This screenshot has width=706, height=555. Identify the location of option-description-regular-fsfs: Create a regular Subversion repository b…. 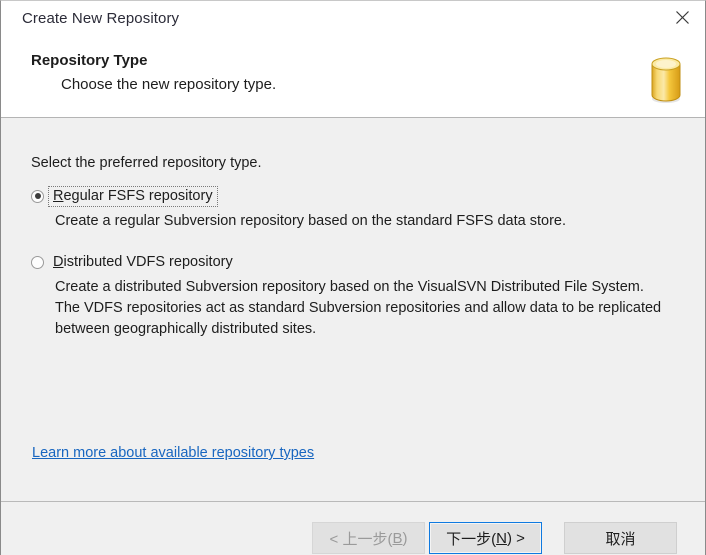
(311, 221).